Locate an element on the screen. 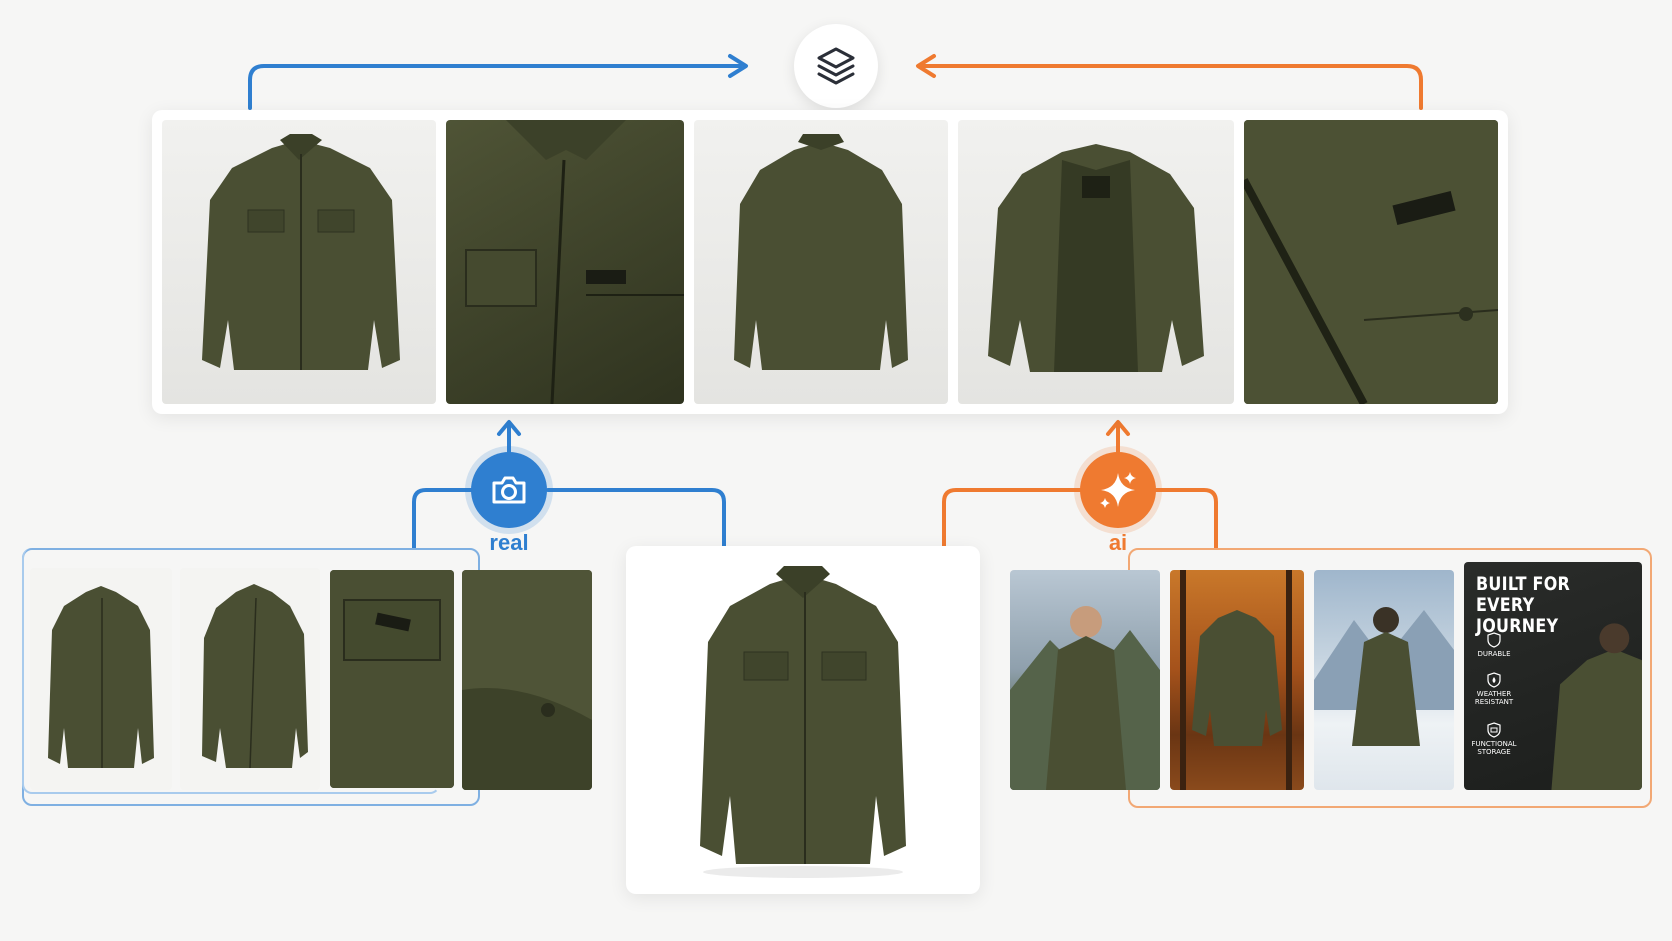  ai-image-autumn-forest is located at coordinates (1237, 680).